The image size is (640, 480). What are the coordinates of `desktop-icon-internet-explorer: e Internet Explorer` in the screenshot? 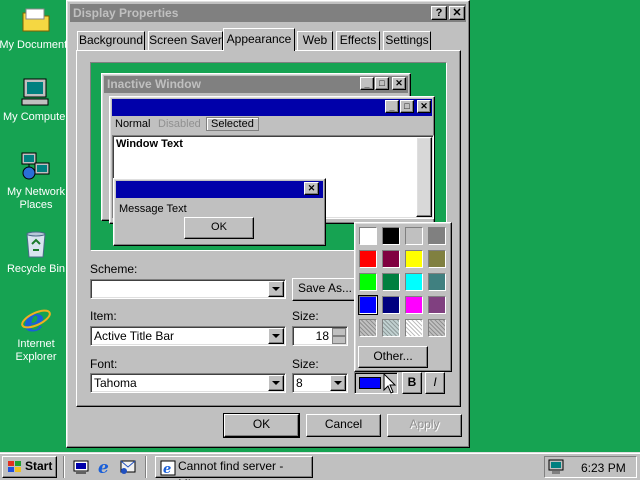 It's located at (37, 332).